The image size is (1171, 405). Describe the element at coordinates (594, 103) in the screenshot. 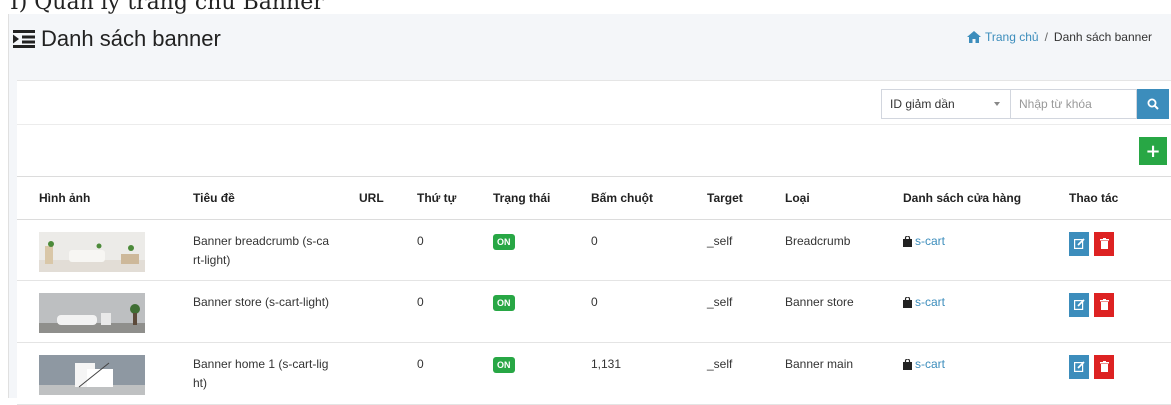

I see `filter-toolbar: ID giảm dần` at that location.